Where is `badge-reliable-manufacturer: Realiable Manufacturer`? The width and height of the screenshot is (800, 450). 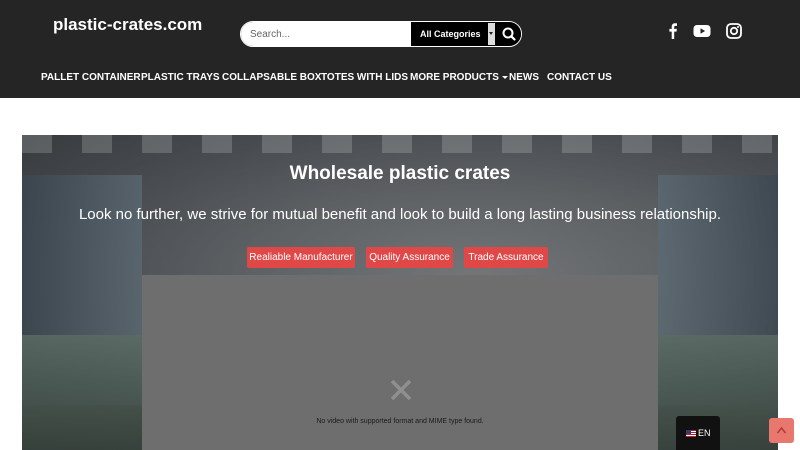 badge-reliable-manufacturer: Realiable Manufacturer is located at coordinates (301, 257).